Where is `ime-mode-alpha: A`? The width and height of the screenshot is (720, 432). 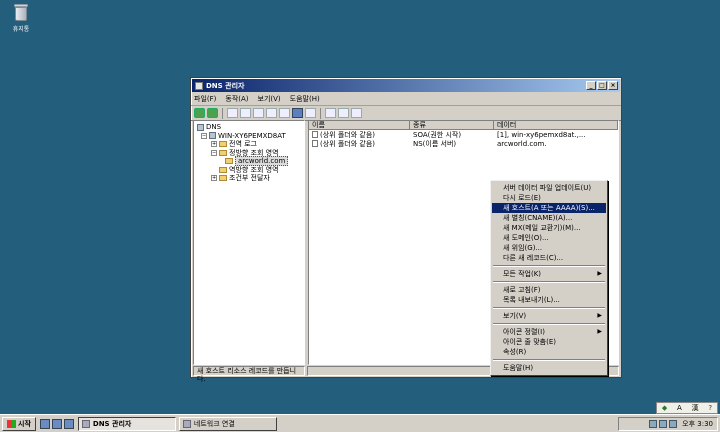
ime-mode-alpha: A is located at coordinates (679, 408).